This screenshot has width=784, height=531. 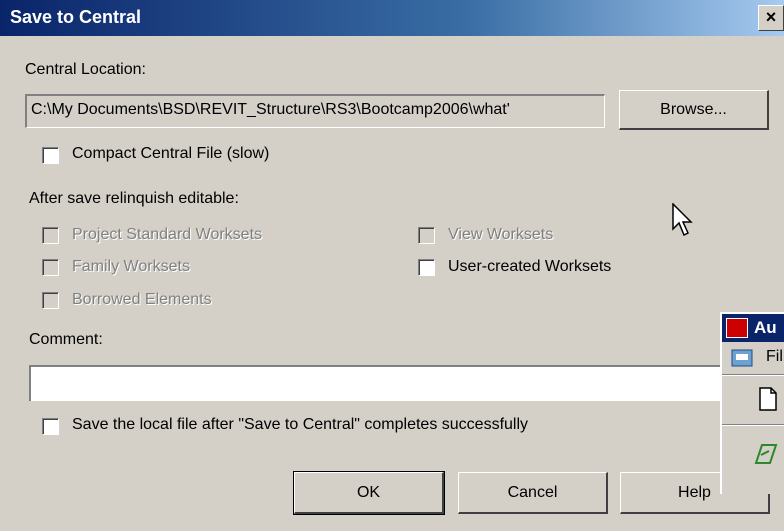 I want to click on background-window: Au Fil, so click(x=752, y=403).